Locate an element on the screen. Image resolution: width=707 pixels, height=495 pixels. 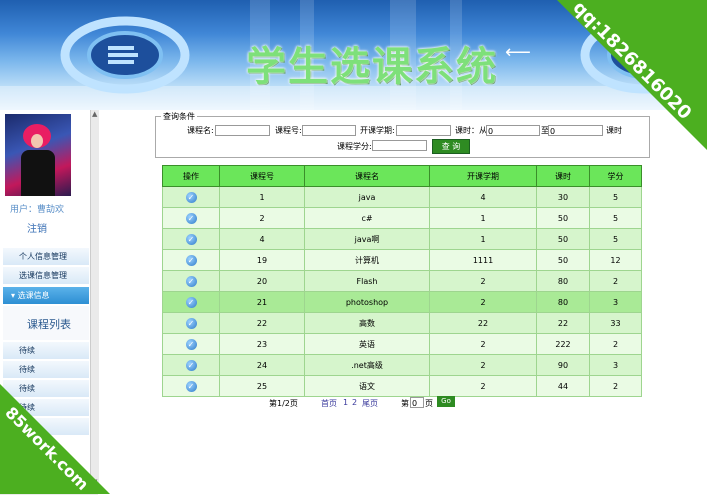
hours-from-input: 0 is located at coordinates (513, 130).